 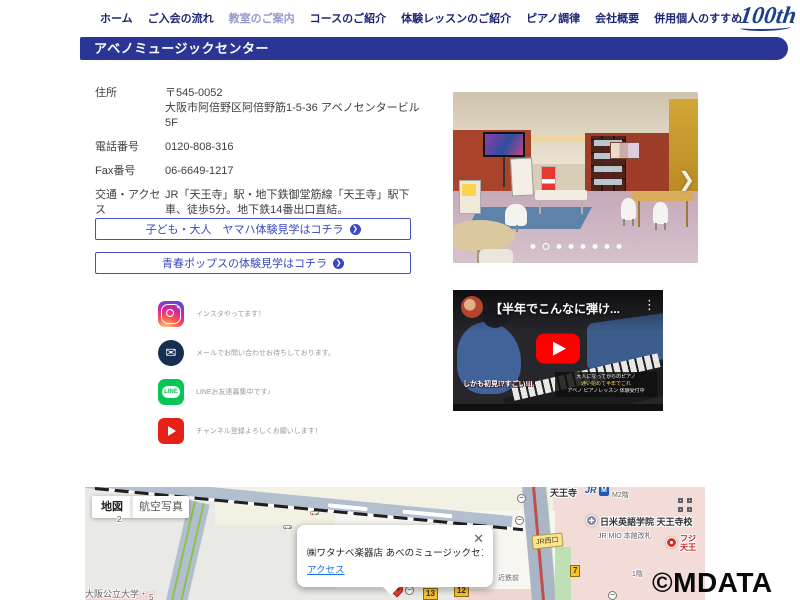 What do you see at coordinates (604, 491) in the screenshot?
I see `metro-icon: M` at bounding box center [604, 491].